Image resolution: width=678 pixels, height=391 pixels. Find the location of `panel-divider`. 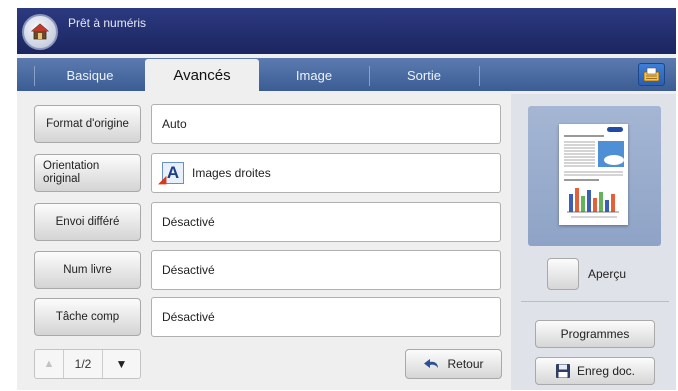

panel-divider is located at coordinates (595, 301).